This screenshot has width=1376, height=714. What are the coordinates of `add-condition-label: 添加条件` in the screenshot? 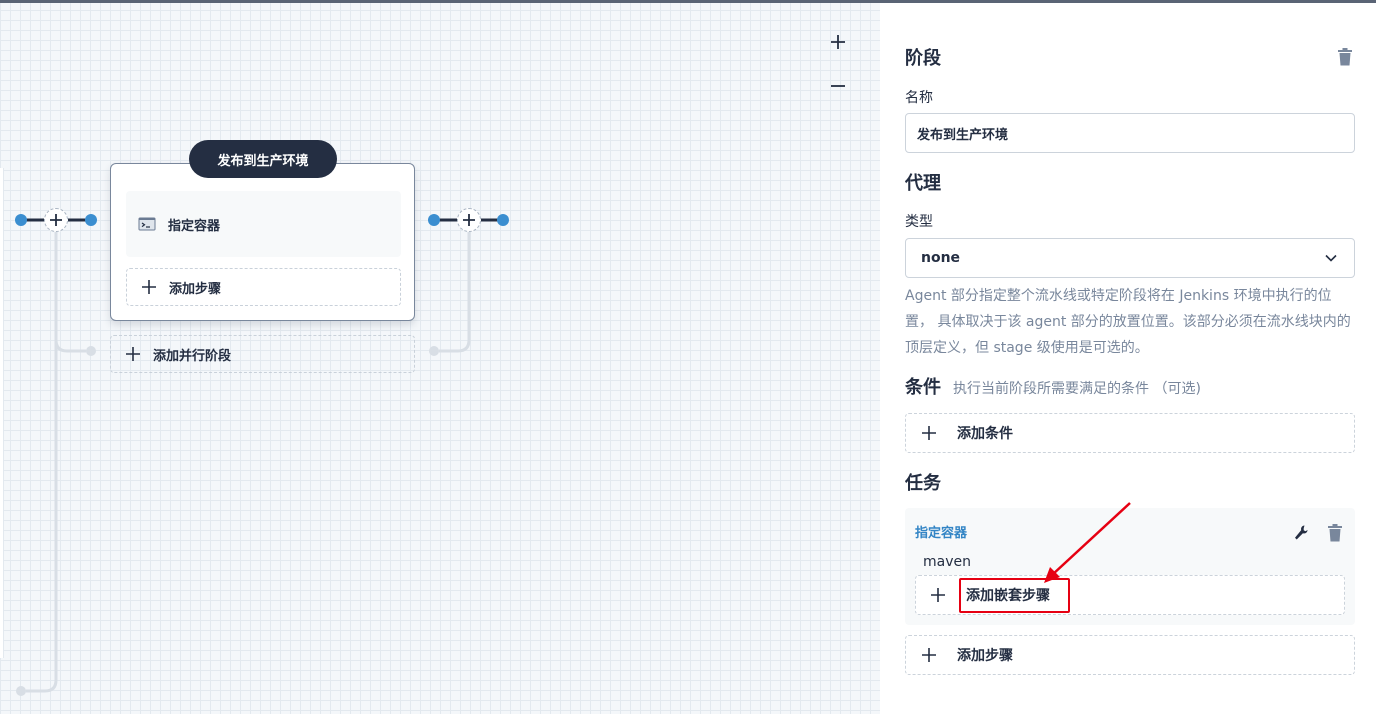 It's located at (985, 434).